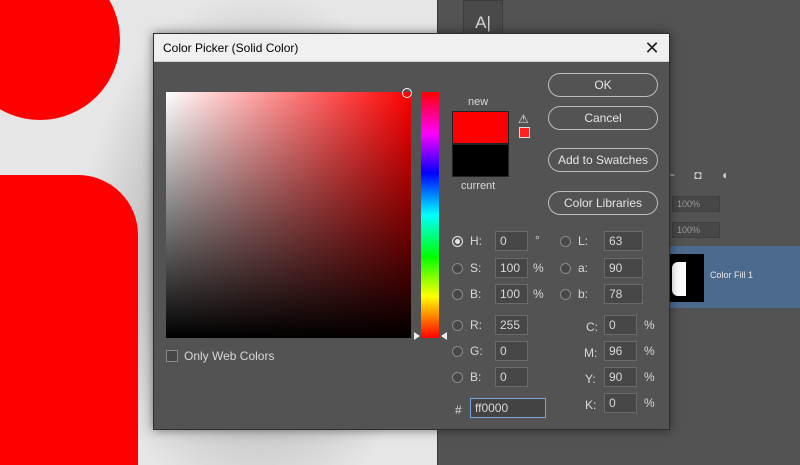 Image resolution: width=800 pixels, height=465 pixels. Describe the element at coordinates (511, 268) in the screenshot. I see `saturation-field: 100` at that location.